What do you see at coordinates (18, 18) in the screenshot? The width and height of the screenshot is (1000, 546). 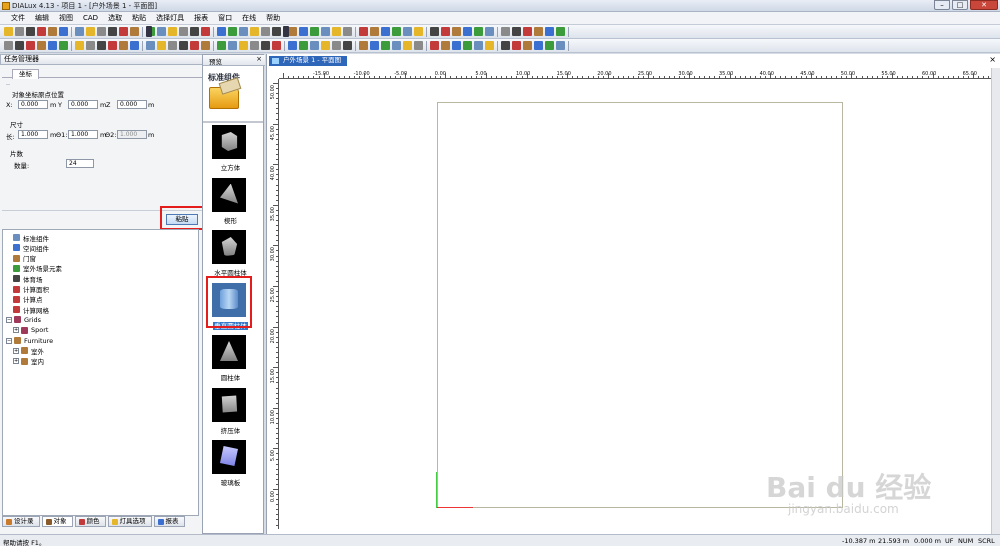 I see `menu-item: 文件` at bounding box center [18, 18].